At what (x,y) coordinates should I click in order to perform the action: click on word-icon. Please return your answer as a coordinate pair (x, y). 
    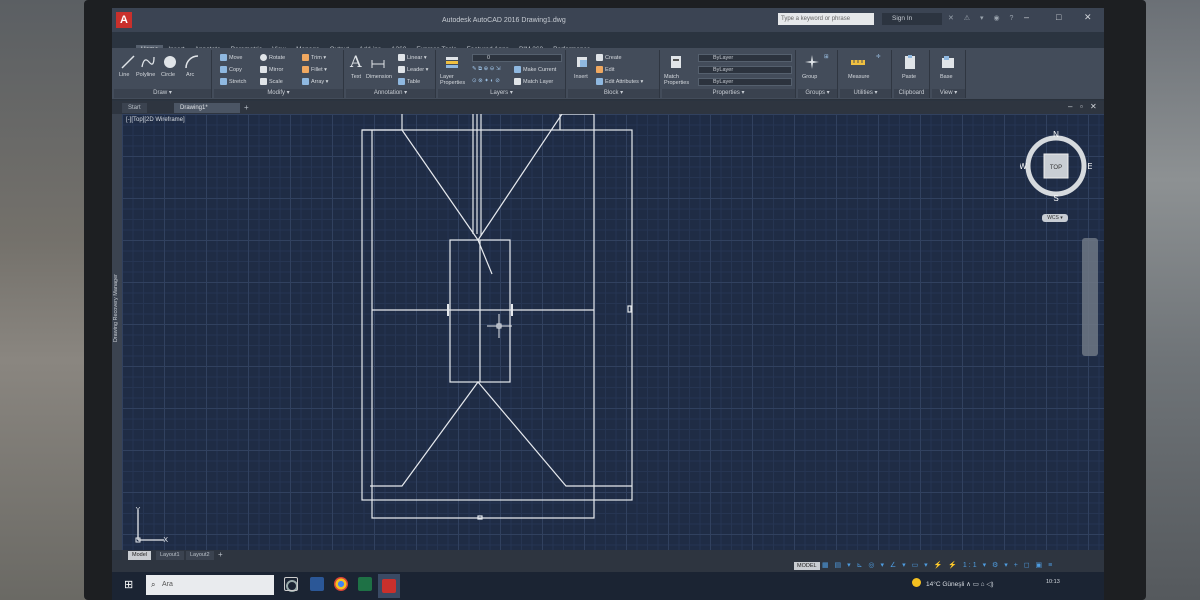
    Looking at the image, I should click on (317, 584).